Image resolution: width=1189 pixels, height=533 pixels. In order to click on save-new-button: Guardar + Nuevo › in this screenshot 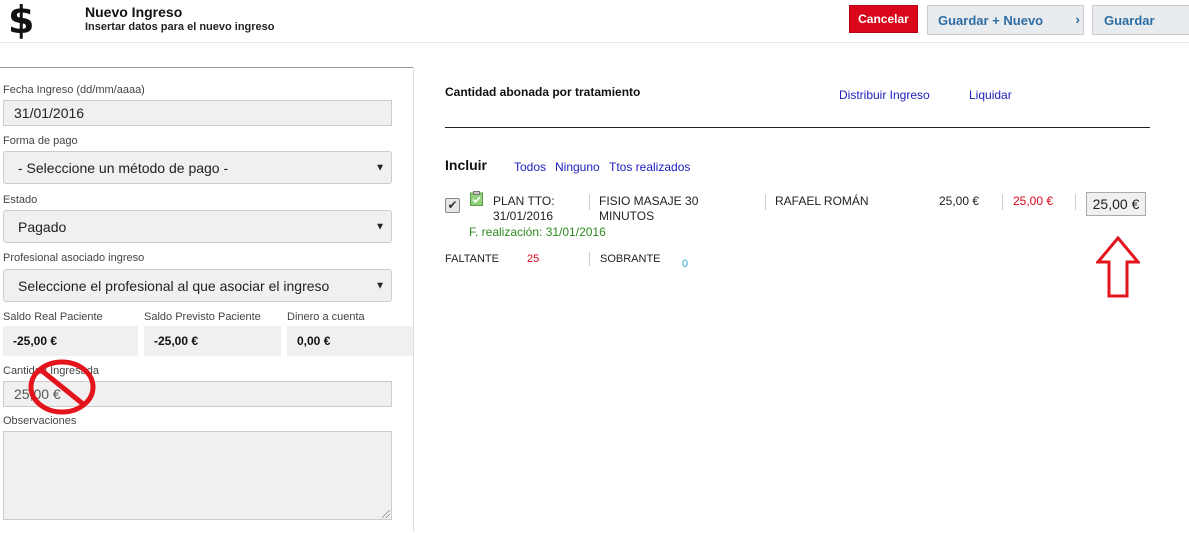, I will do `click(1005, 20)`.